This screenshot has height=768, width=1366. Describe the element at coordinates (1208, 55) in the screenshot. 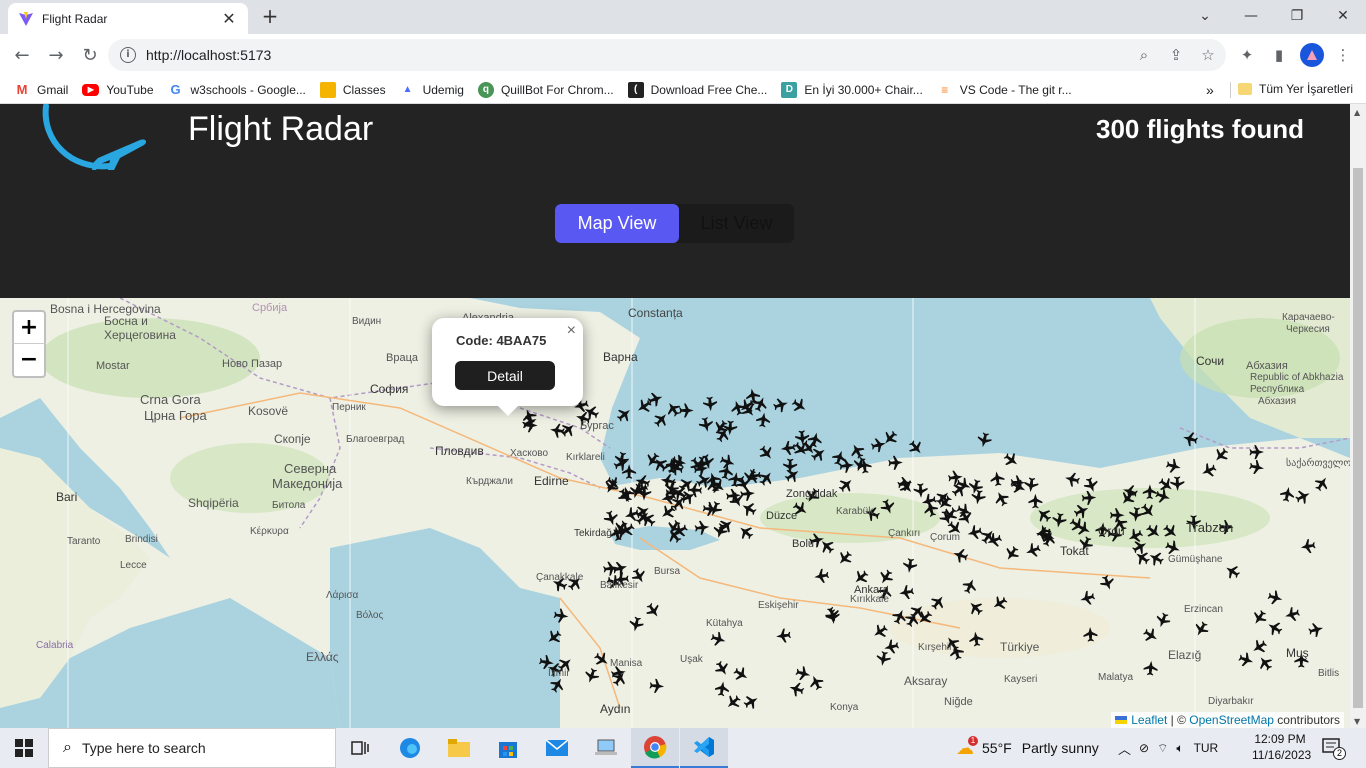

I see `bookmark-star-icon: ☆` at that location.